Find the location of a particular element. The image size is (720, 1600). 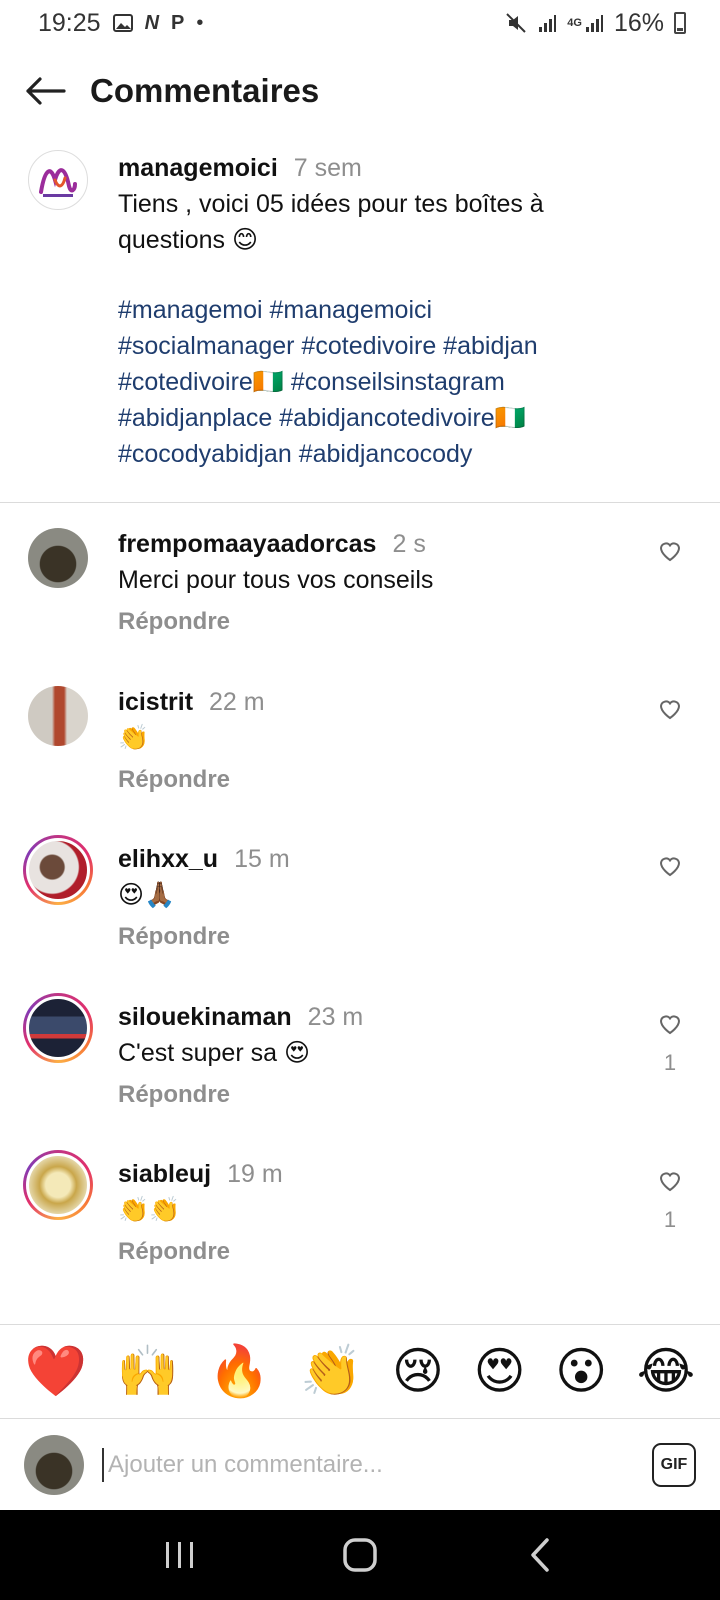

status-time: 19:25 is located at coordinates (69, 22).